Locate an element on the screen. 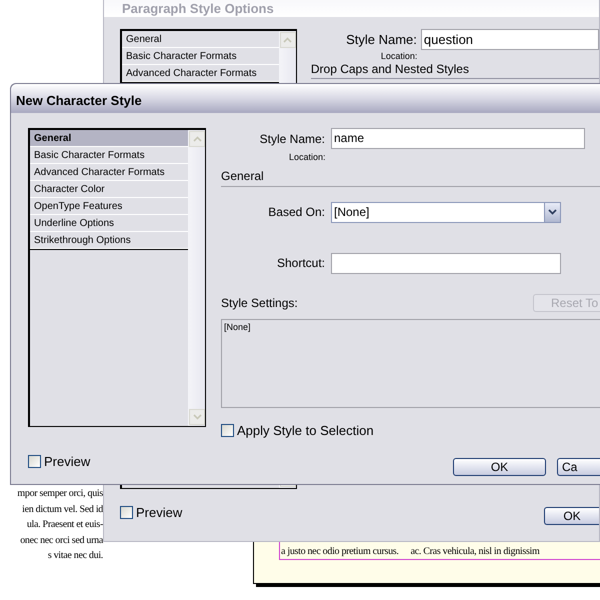 The height and width of the screenshot is (600, 600). checkbox-label: Apply Style to Selection is located at coordinates (305, 431).